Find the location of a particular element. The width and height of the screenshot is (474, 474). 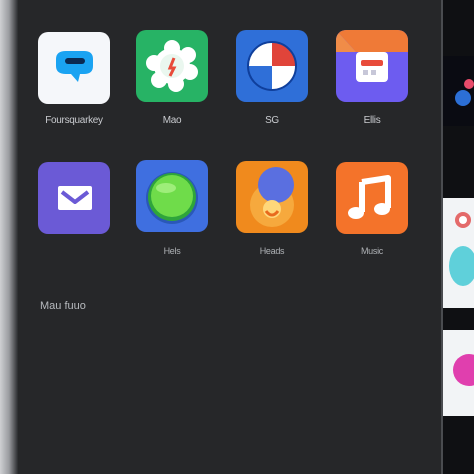

app-label-4: Ellis is located at coordinates (372, 120).